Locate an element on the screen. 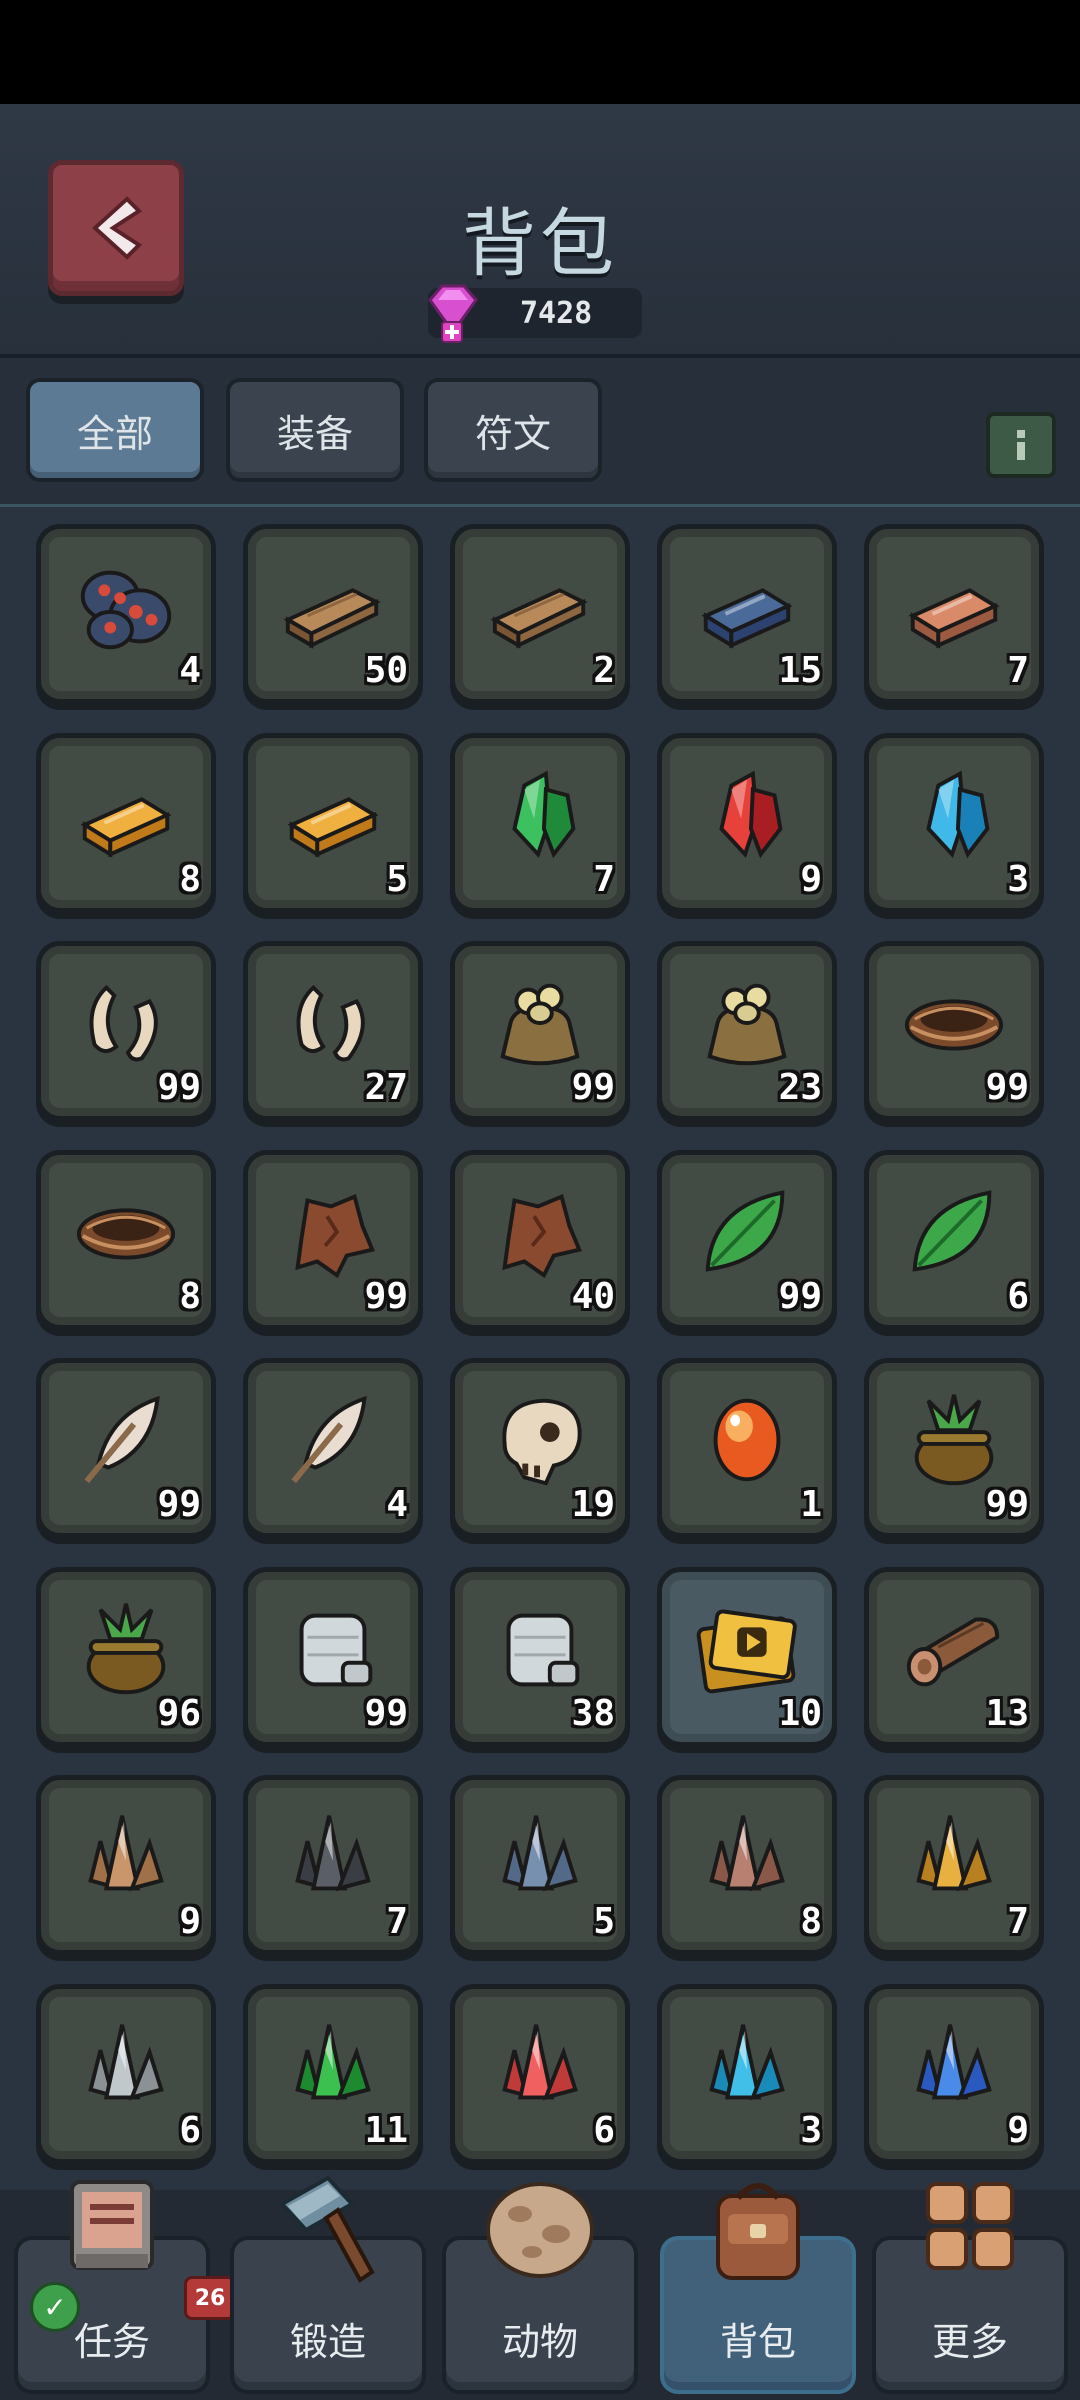 Image resolution: width=1080 pixels, height=2400 pixels. gold-shard-icon is located at coordinates (954, 1853).